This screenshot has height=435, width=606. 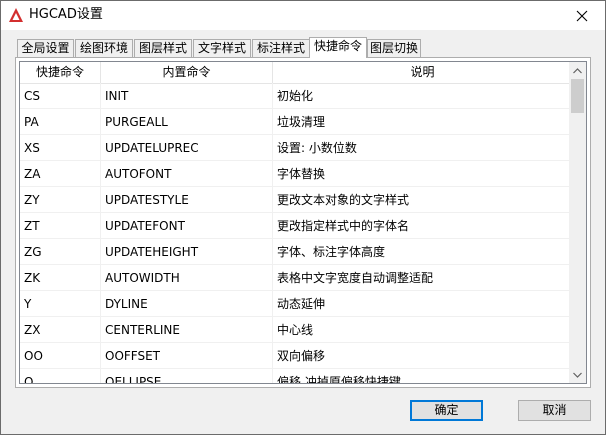 I want to click on cell-shortcut: XS, so click(x=60, y=147).